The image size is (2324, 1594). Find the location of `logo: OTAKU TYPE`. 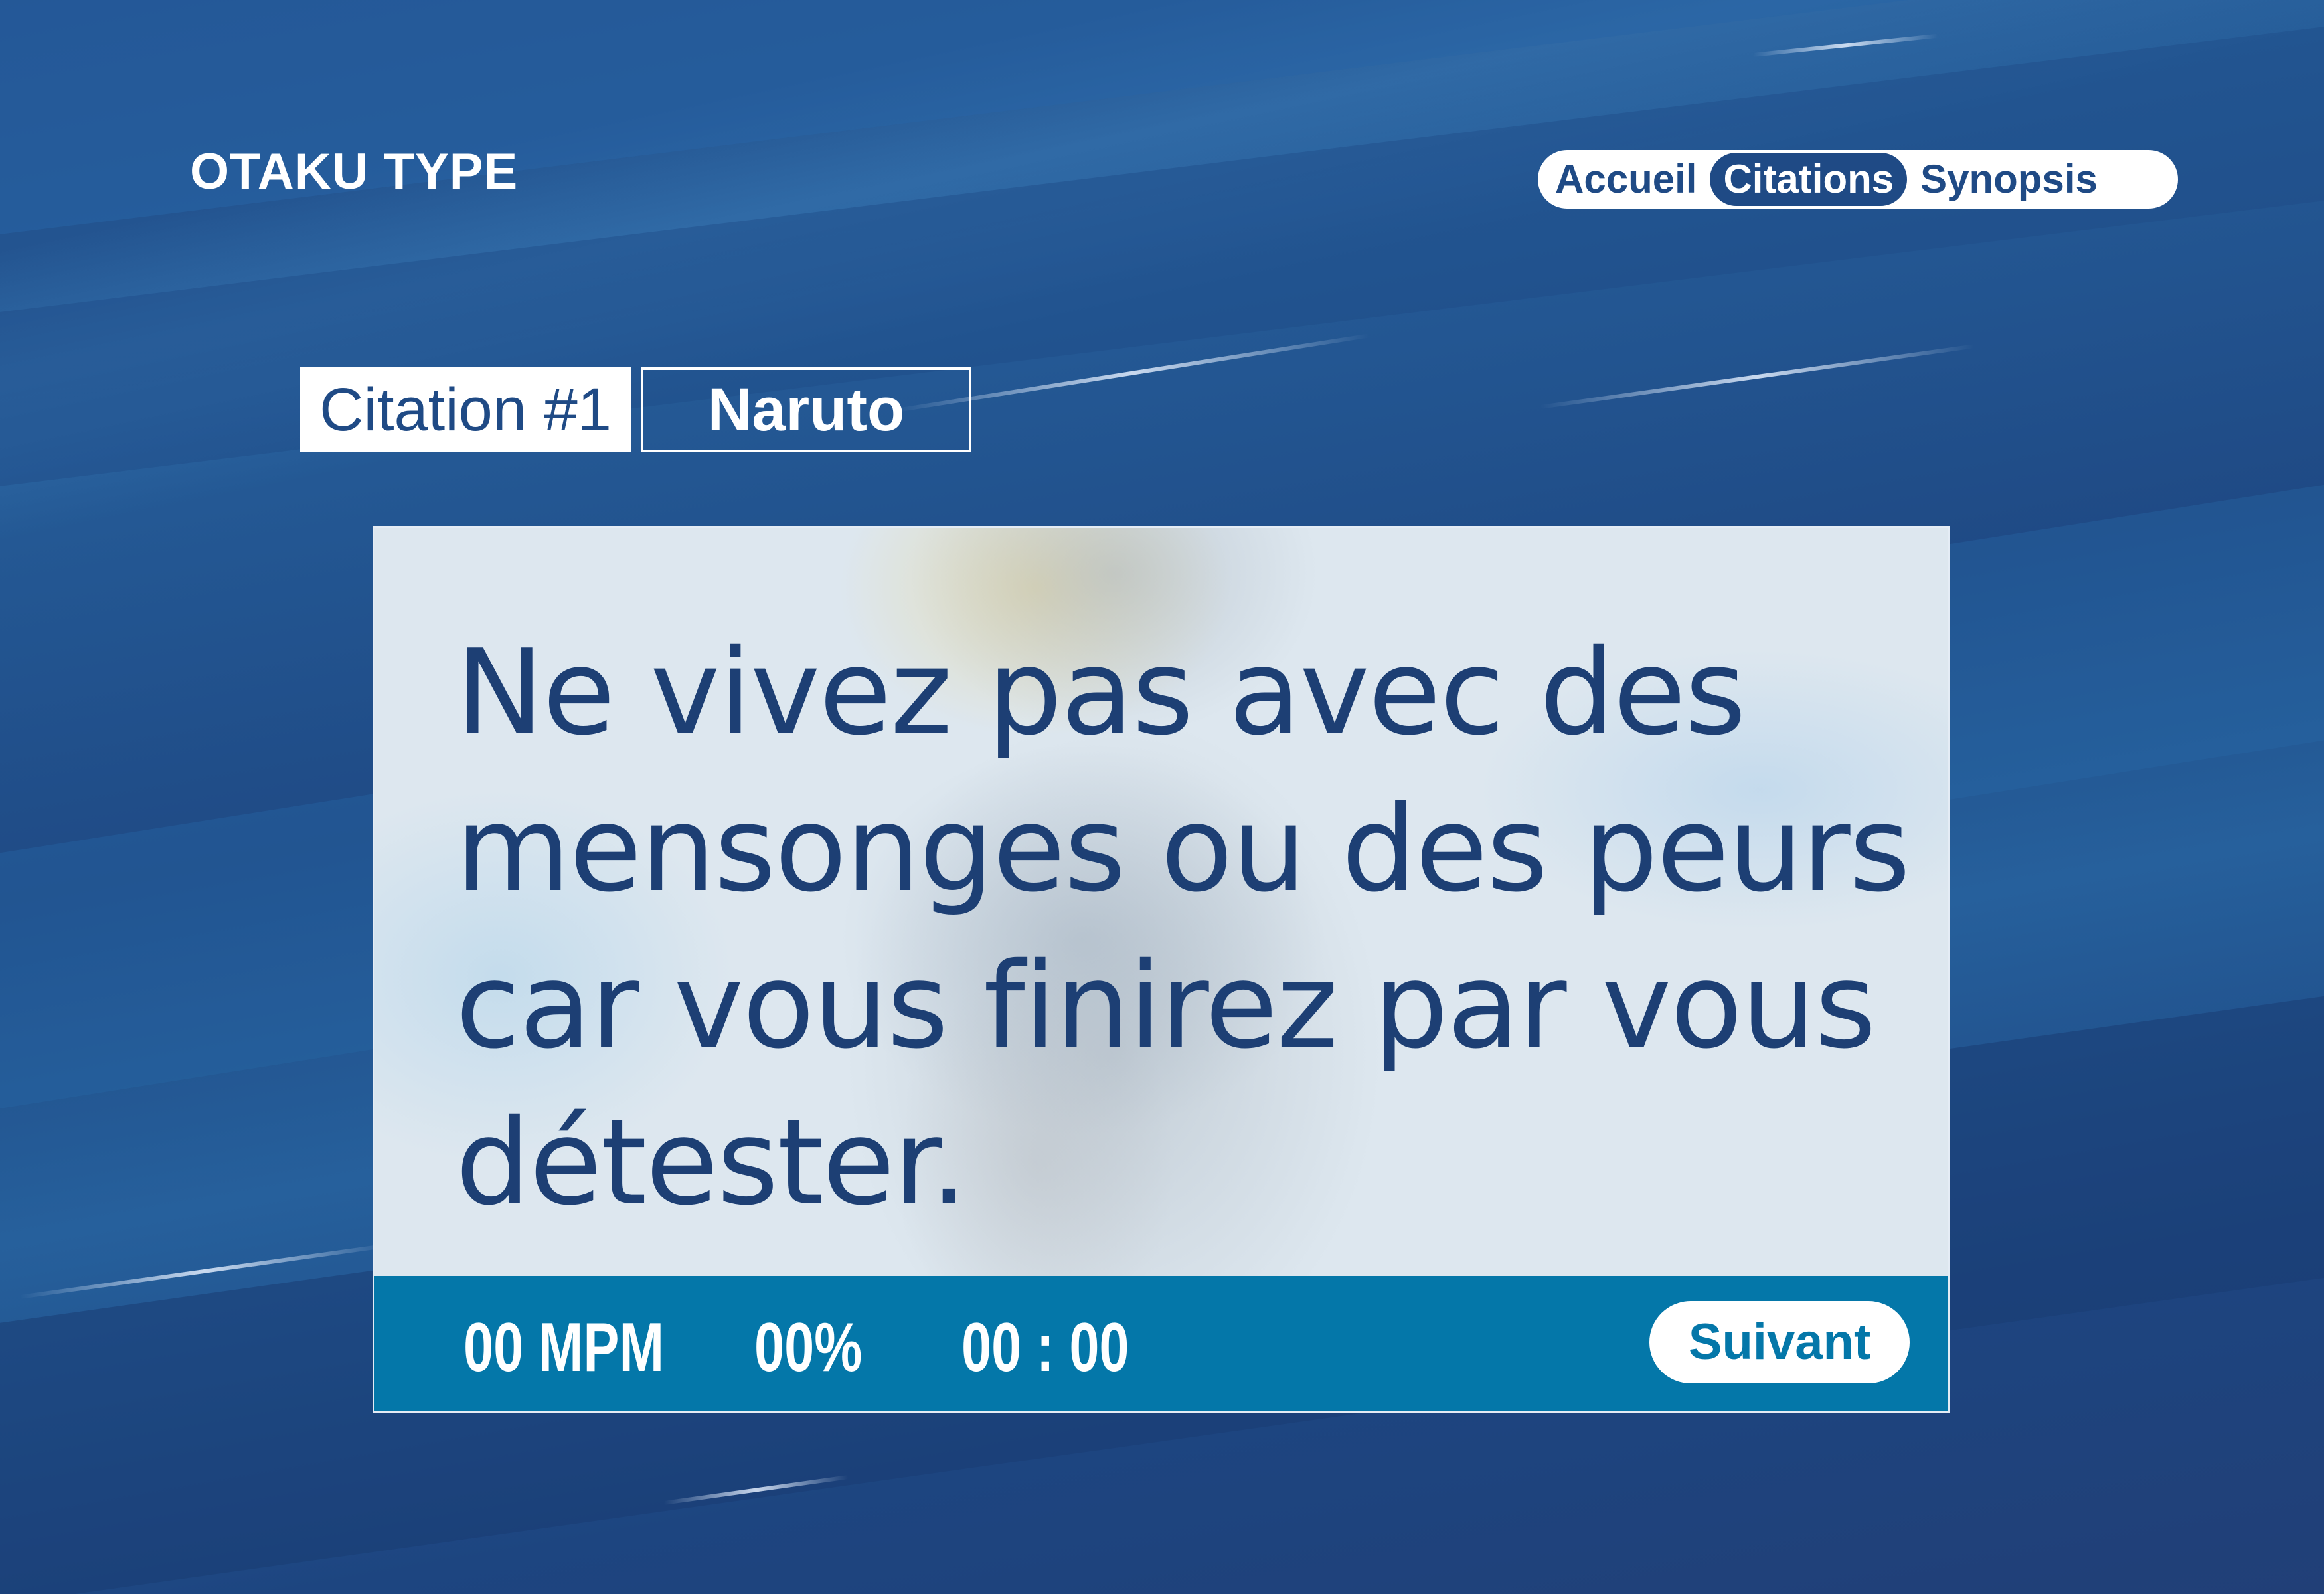

logo: OTAKU TYPE is located at coordinates (354, 172).